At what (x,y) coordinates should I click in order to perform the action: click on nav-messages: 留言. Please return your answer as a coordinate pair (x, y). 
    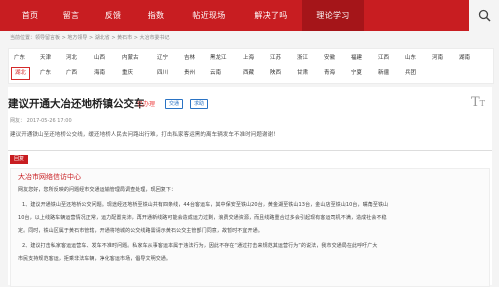
    Looking at the image, I should click on (71, 15).